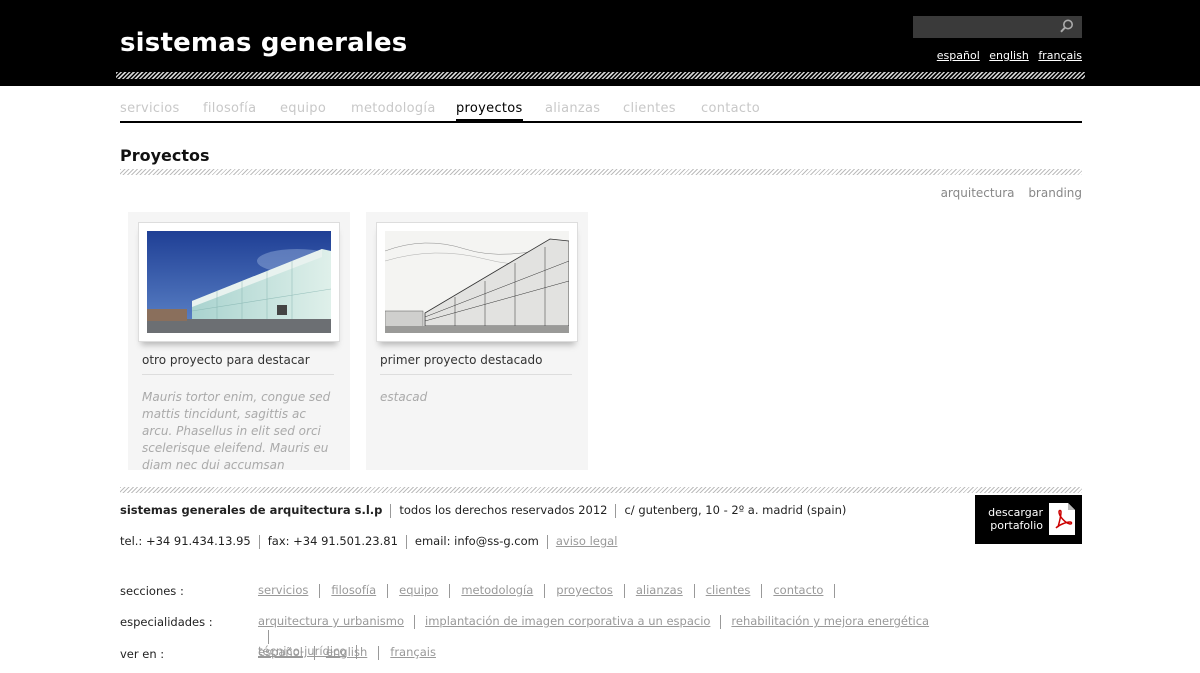 This screenshot has height=673, width=1200. What do you see at coordinates (413, 652) in the screenshot?
I see `sitemap-lang-francais: français` at bounding box center [413, 652].